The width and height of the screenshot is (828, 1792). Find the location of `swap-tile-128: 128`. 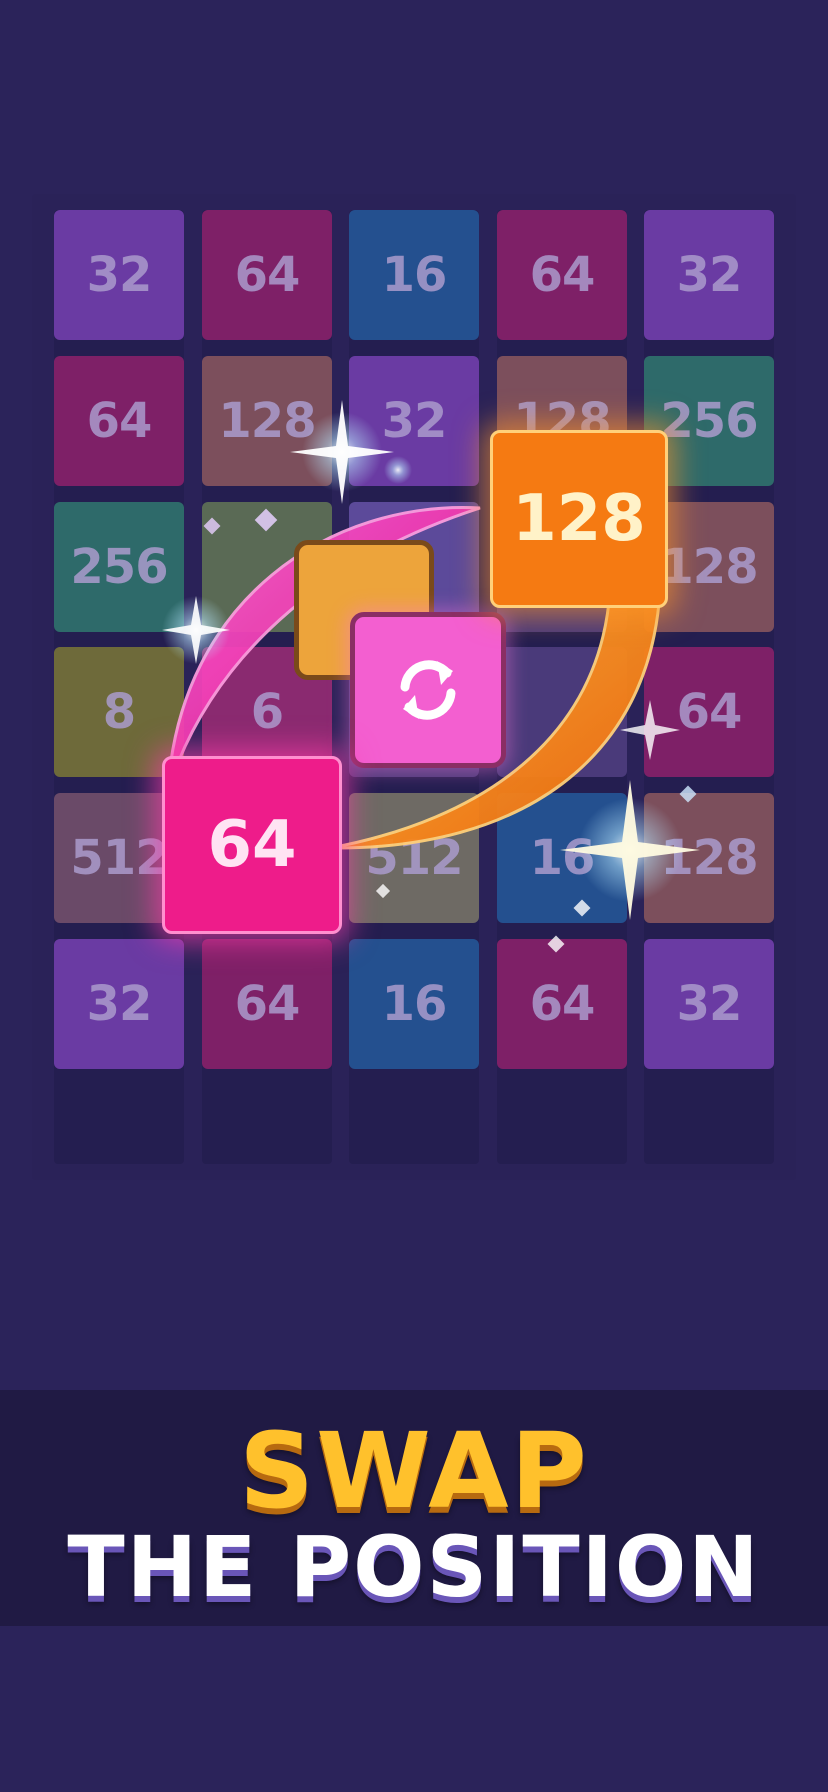

swap-tile-128: 128 is located at coordinates (579, 519).